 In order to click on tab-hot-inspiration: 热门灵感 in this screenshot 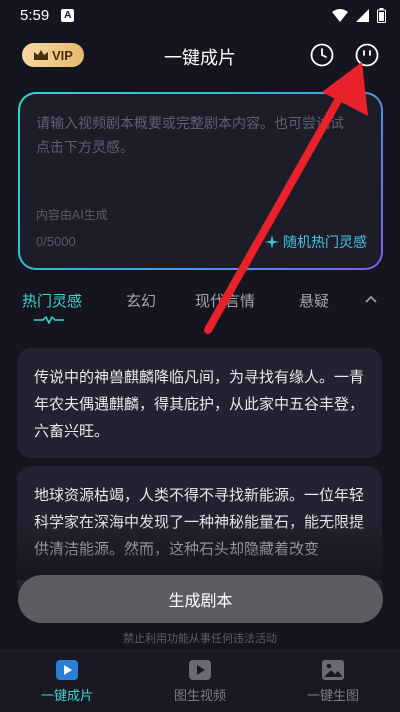, I will do `click(52, 300)`.